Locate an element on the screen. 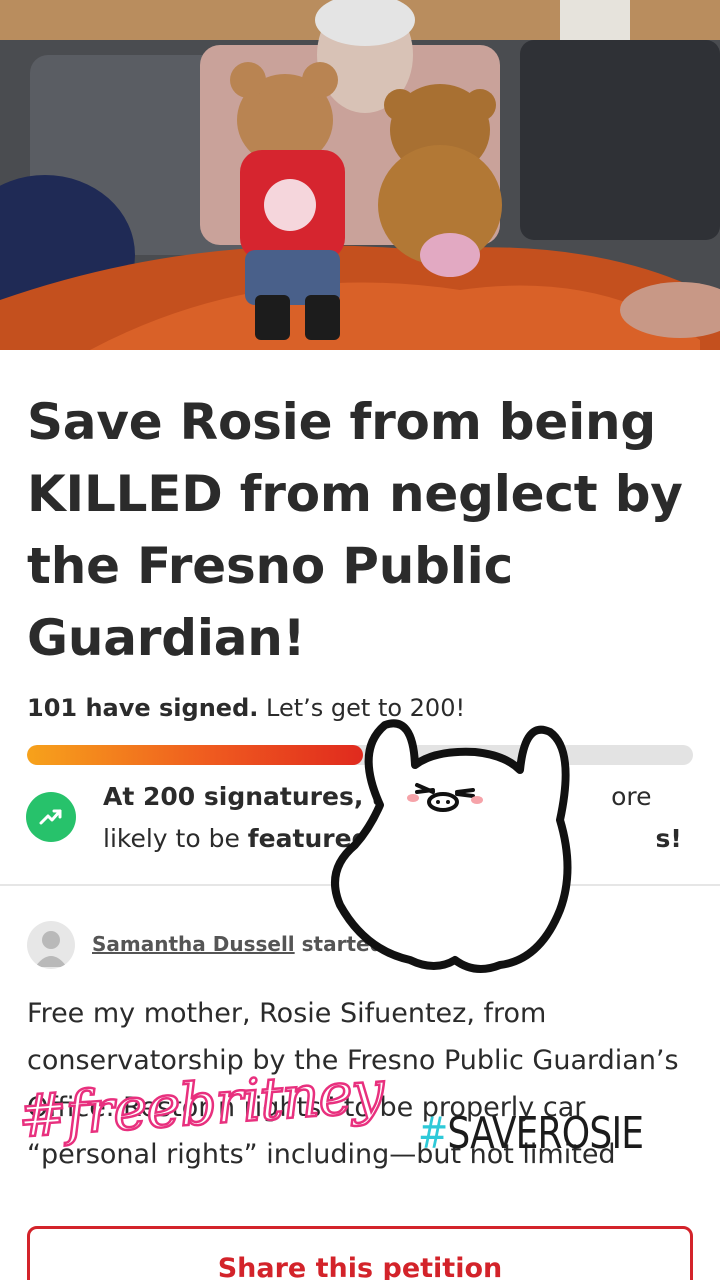 The image size is (720, 1280). share-petition-button: Share this petition is located at coordinates (360, 1253).